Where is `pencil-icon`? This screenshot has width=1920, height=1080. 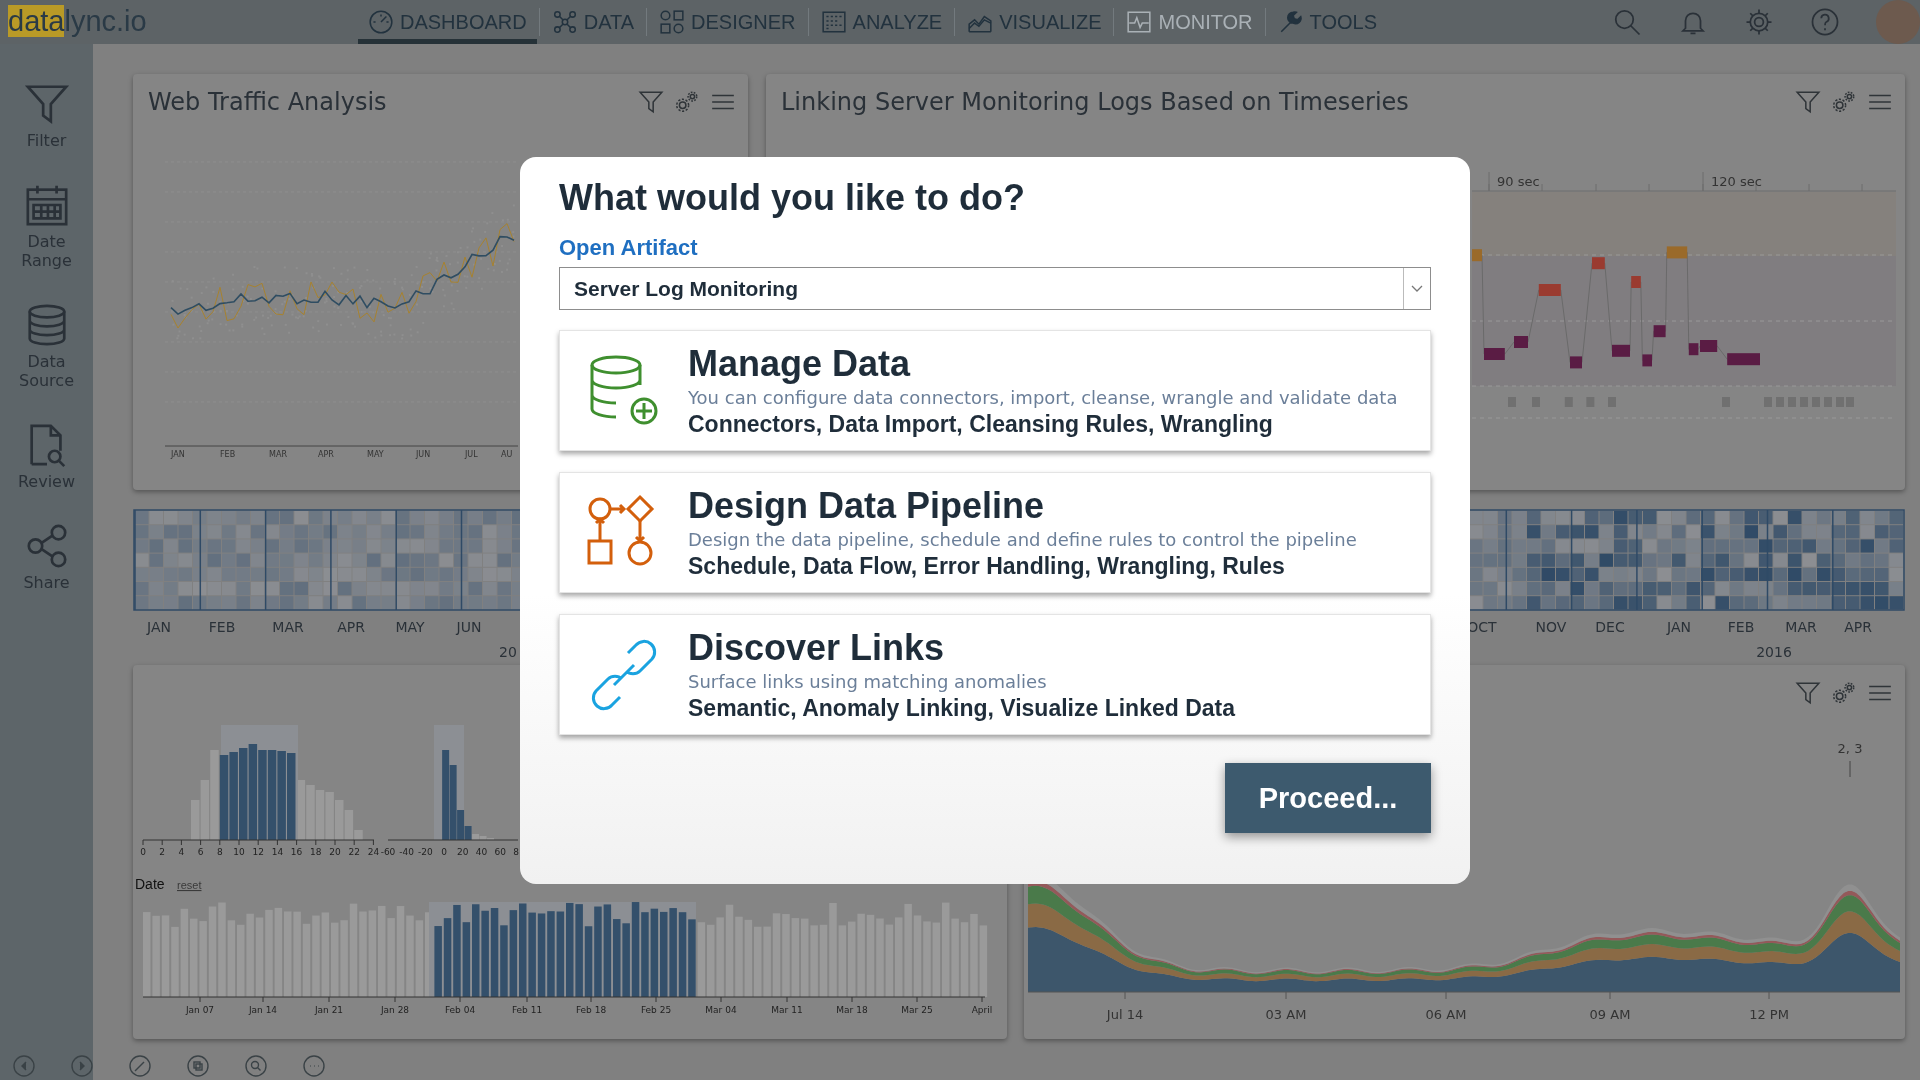
pencil-icon is located at coordinates (140, 1066).